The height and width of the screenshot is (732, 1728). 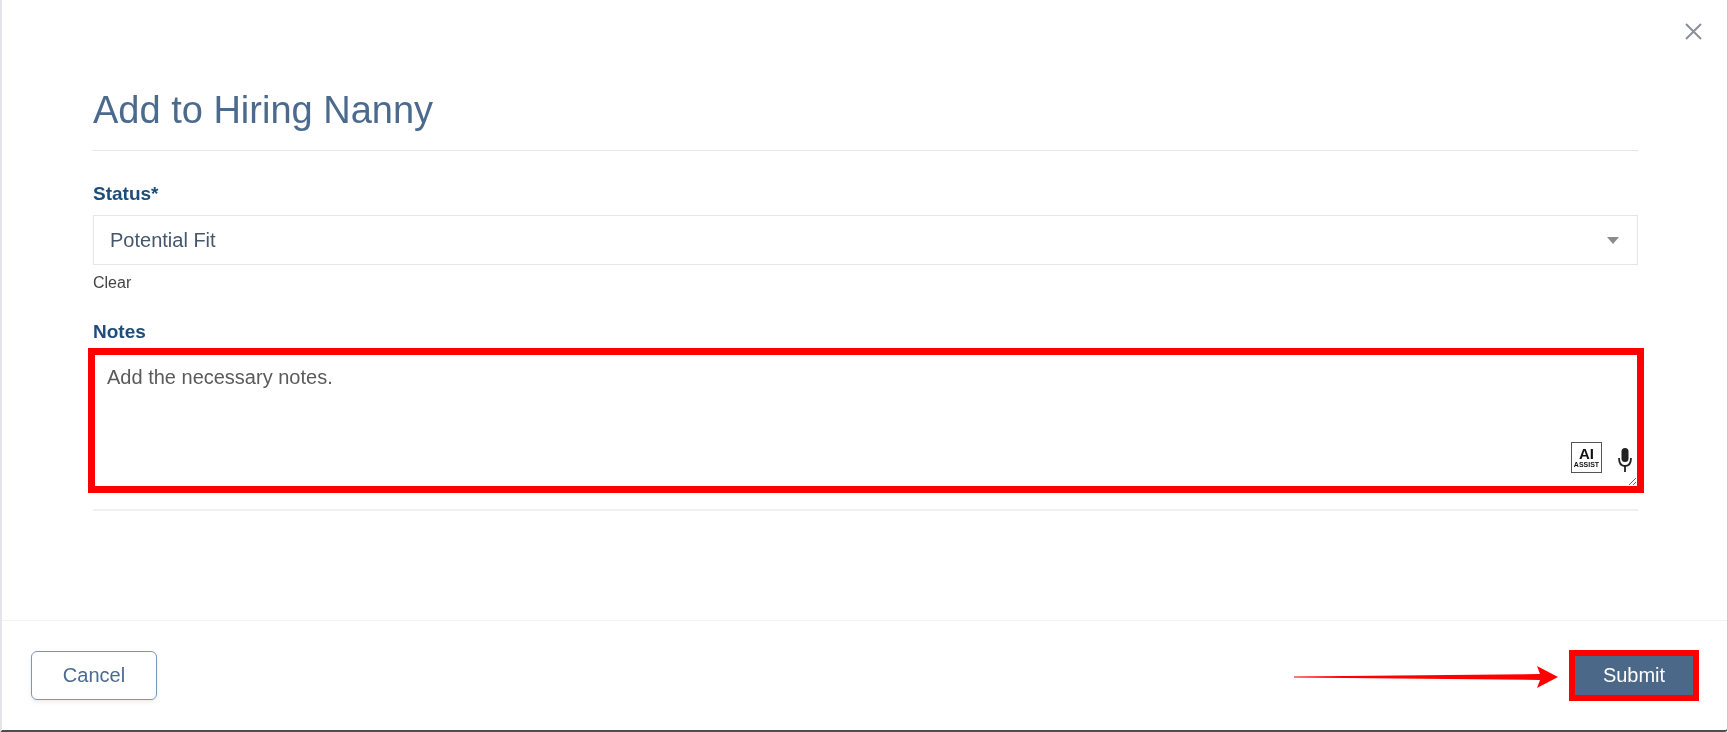 What do you see at coordinates (1693, 31) in the screenshot?
I see `close-icon` at bounding box center [1693, 31].